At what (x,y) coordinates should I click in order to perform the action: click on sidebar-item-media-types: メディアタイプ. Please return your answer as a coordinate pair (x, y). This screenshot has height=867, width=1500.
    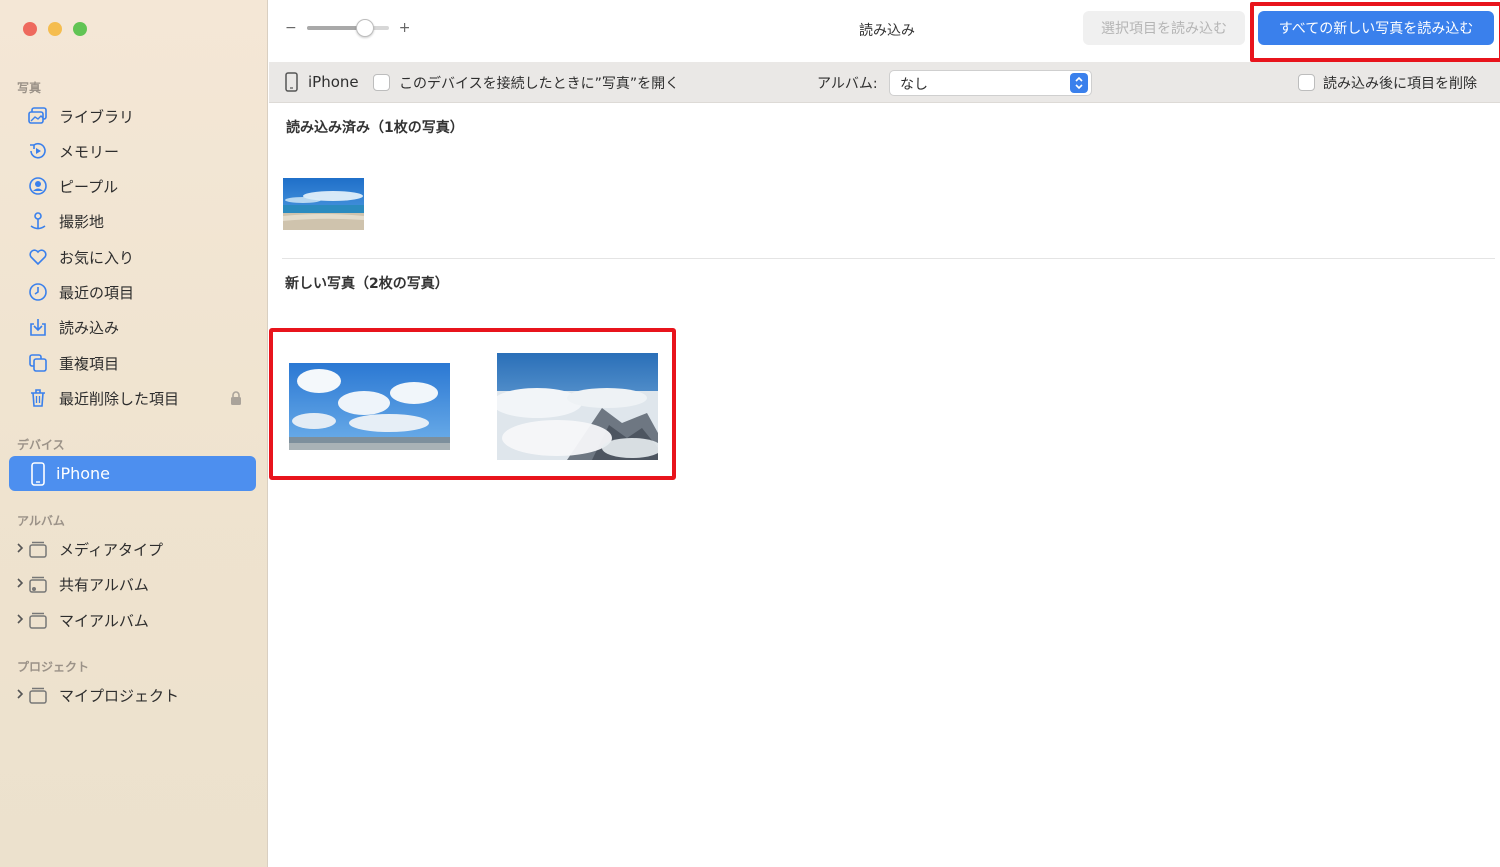
    Looking at the image, I should click on (137, 549).